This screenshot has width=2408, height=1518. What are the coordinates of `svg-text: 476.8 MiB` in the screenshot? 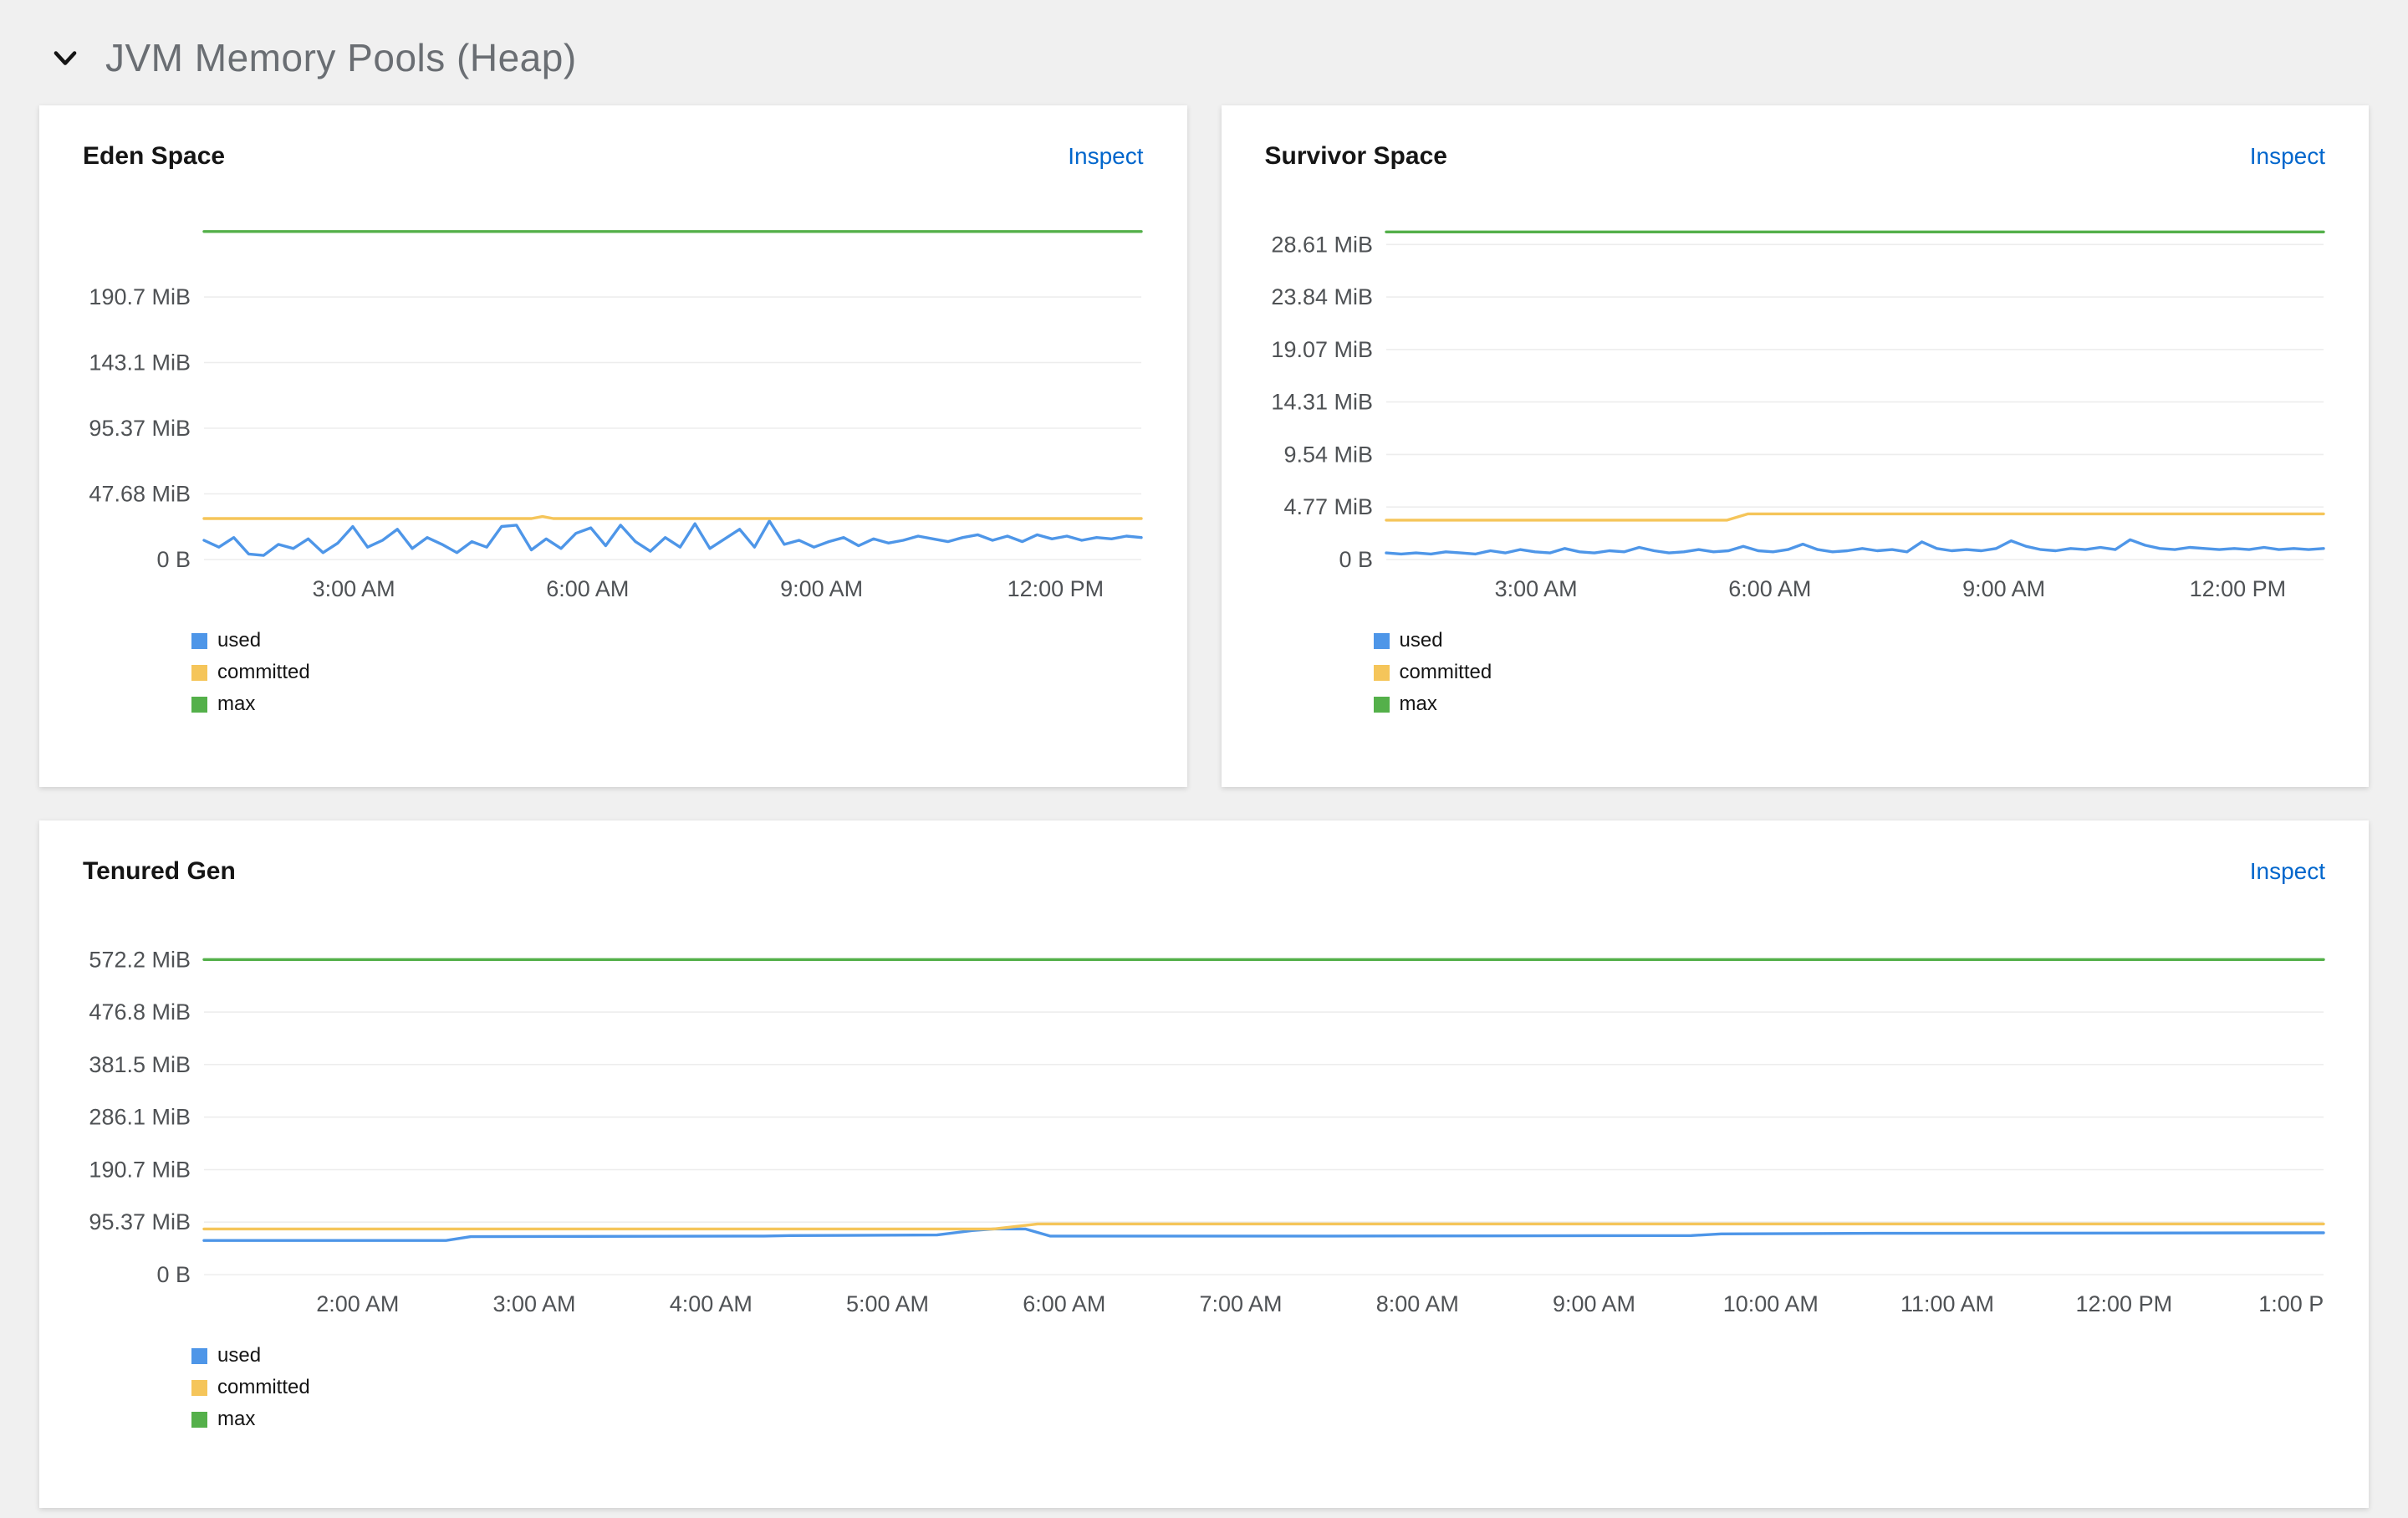 It's located at (140, 1012).